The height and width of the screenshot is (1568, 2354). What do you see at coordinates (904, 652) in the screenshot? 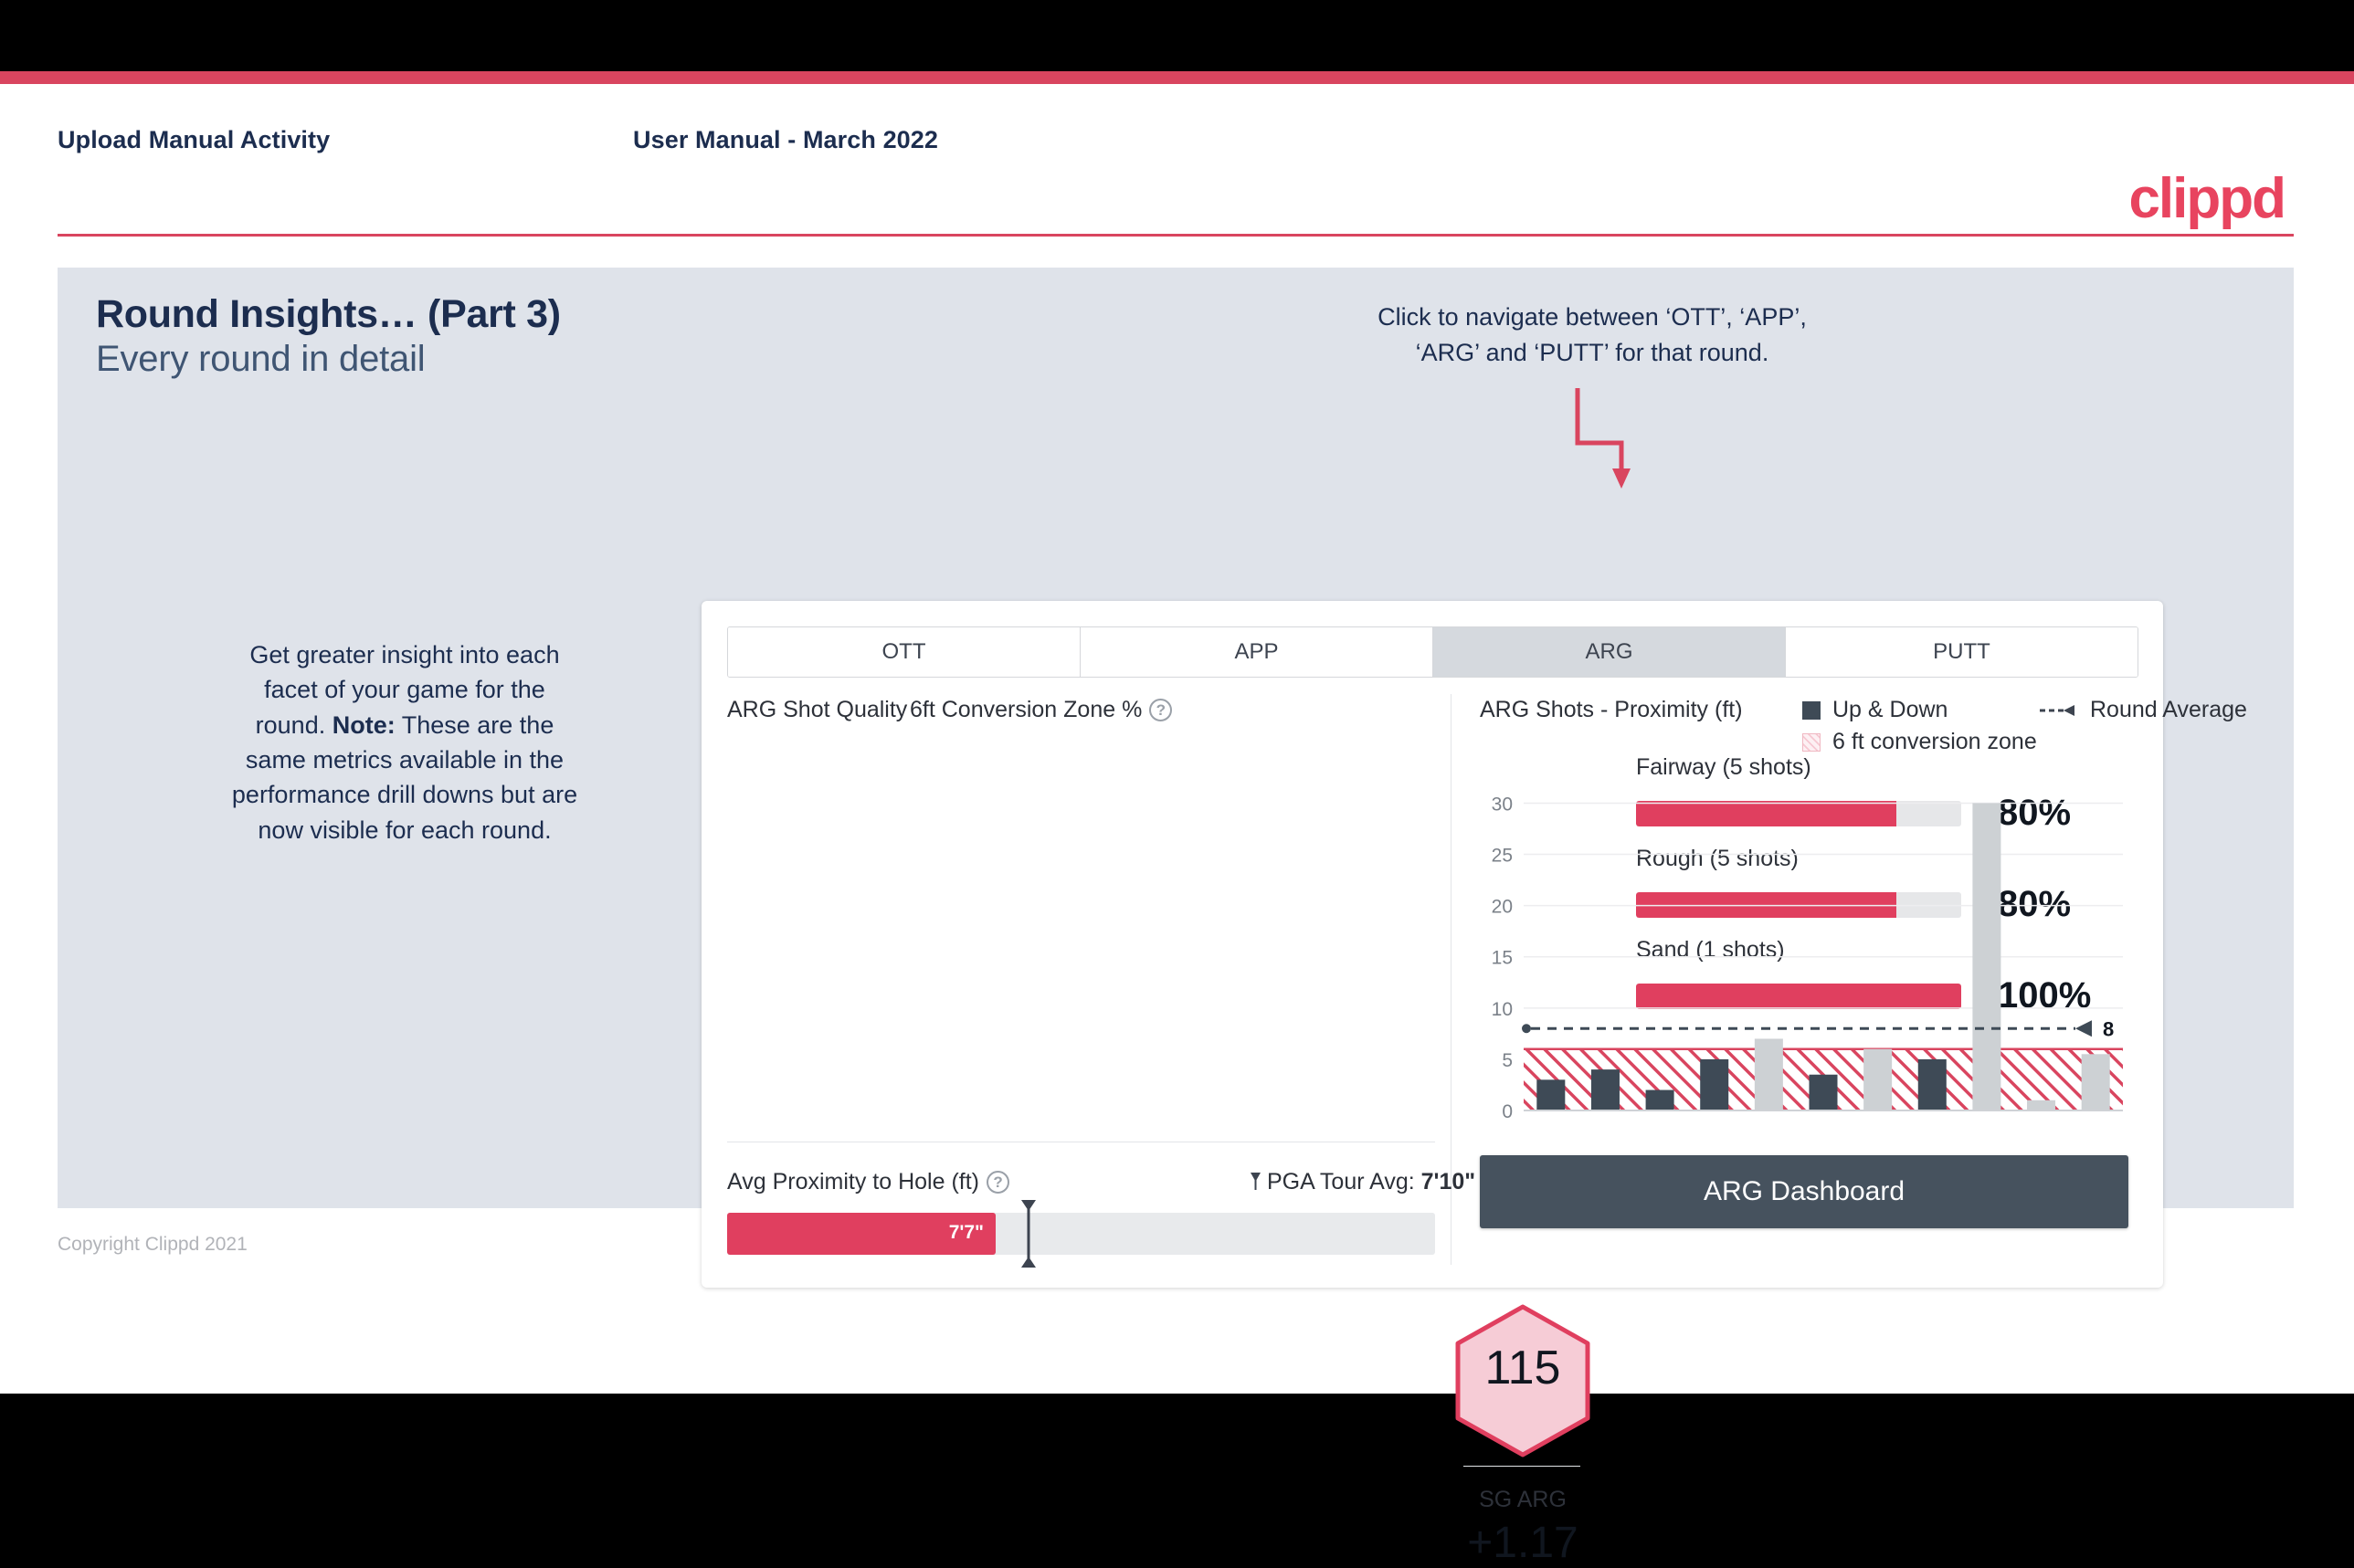
I see `tab-ott: OTT` at bounding box center [904, 652].